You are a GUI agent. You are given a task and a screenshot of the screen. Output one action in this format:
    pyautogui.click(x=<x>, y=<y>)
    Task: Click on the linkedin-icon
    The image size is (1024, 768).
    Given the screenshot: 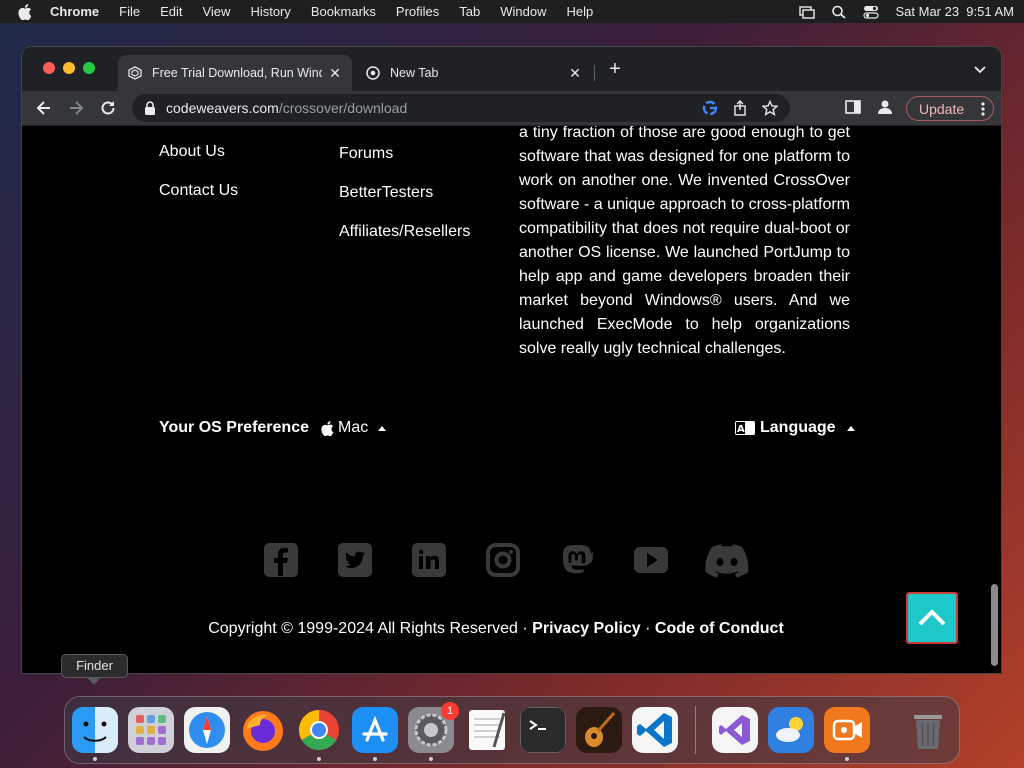 What is the action you would take?
    pyautogui.click(x=429, y=560)
    